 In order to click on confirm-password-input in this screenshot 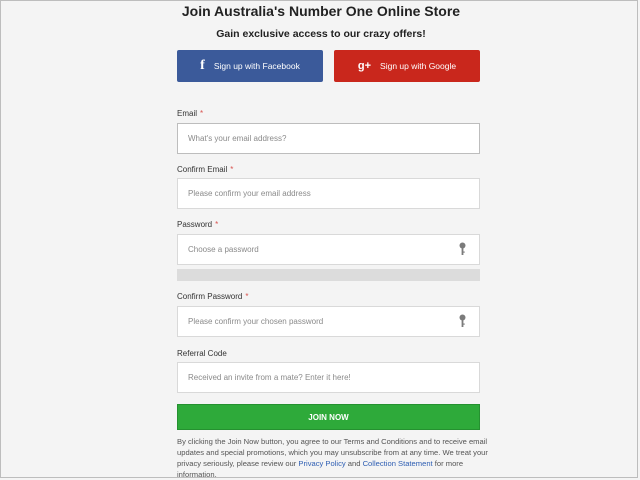, I will do `click(328, 321)`.